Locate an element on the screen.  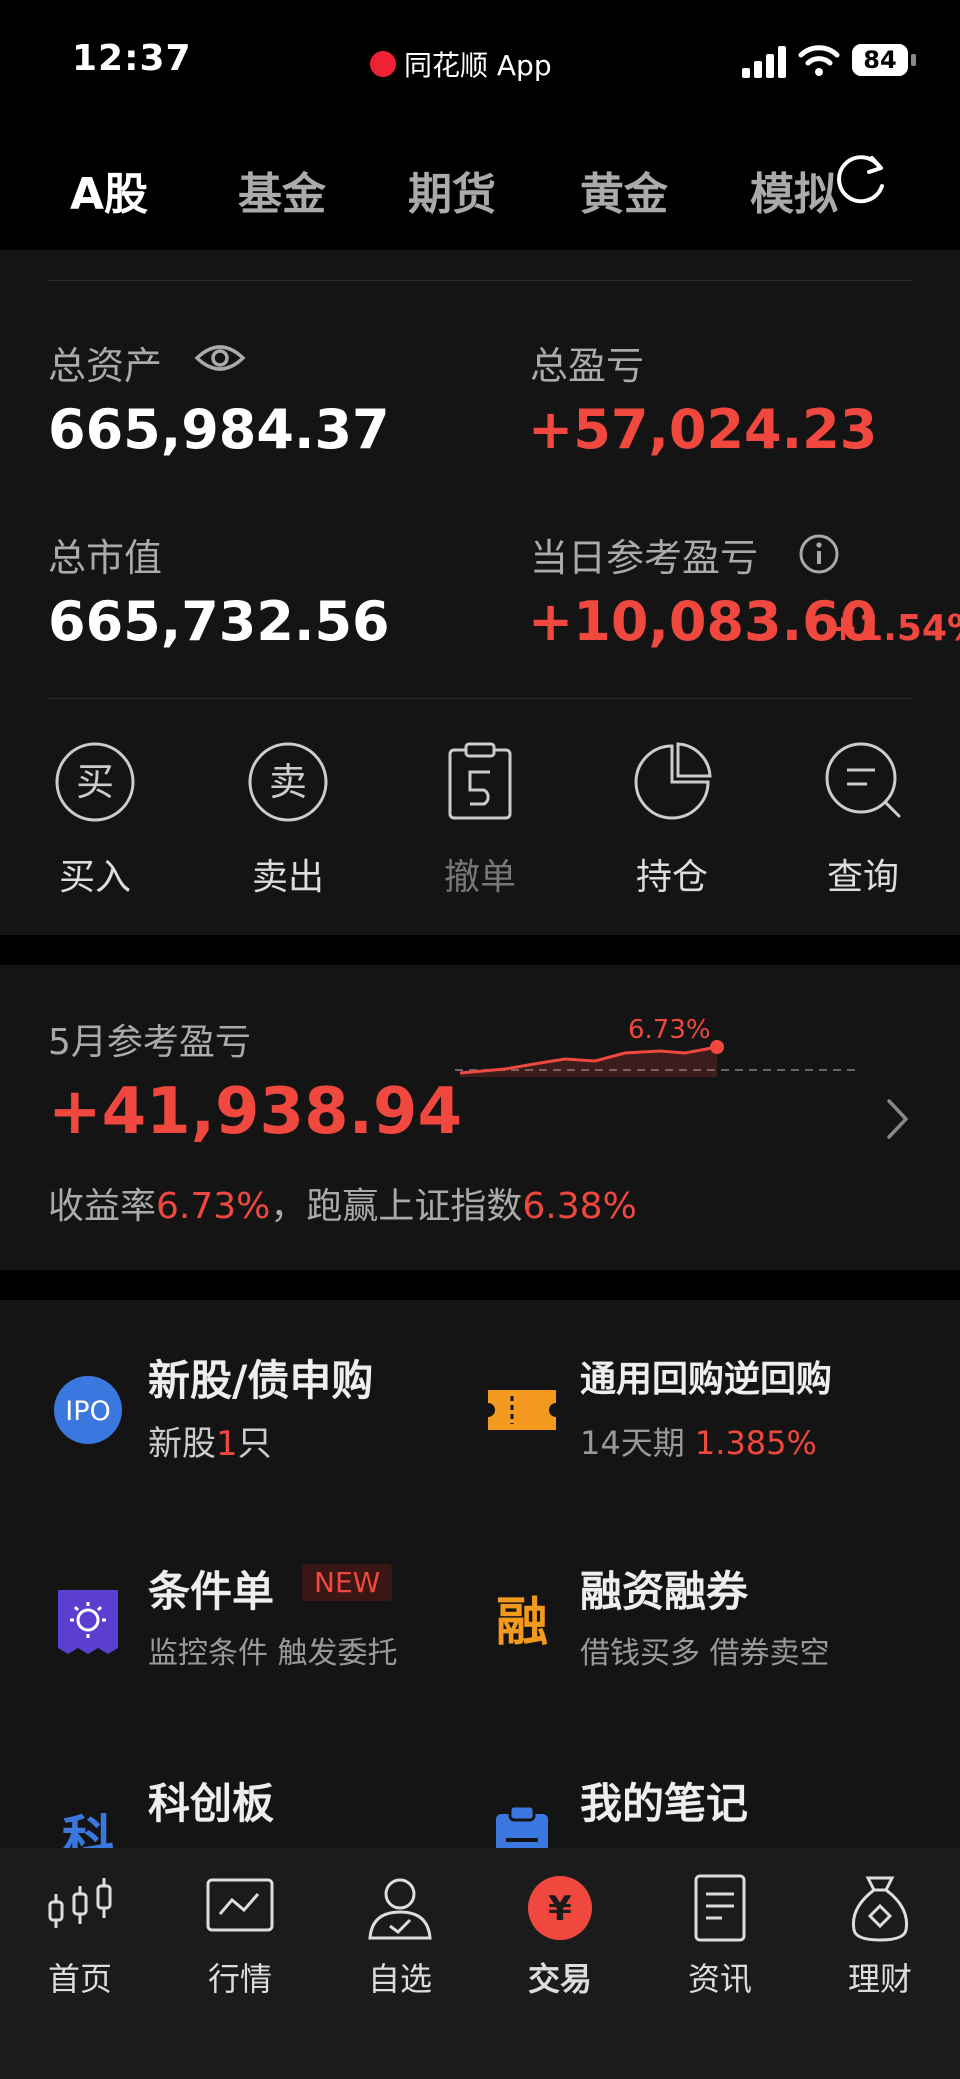
monthly-return-line: 收益率6.73%，跑赢上证指数6.38% is located at coordinates (342, 1203).